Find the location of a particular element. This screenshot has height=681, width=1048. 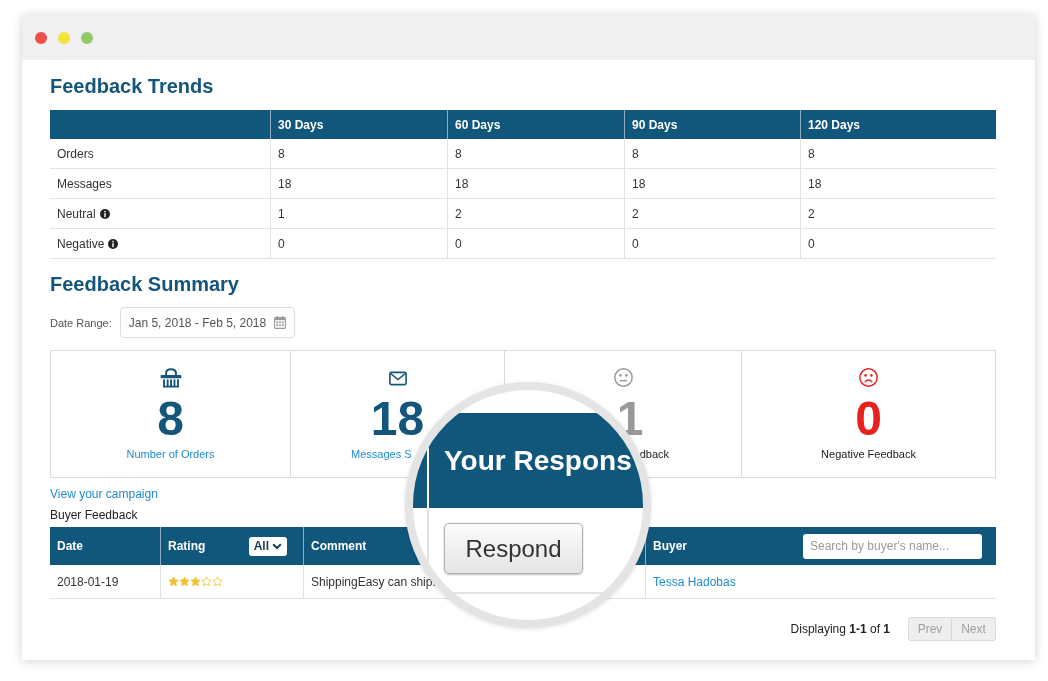

stat-label: Negative Feedback is located at coordinates (868, 454).